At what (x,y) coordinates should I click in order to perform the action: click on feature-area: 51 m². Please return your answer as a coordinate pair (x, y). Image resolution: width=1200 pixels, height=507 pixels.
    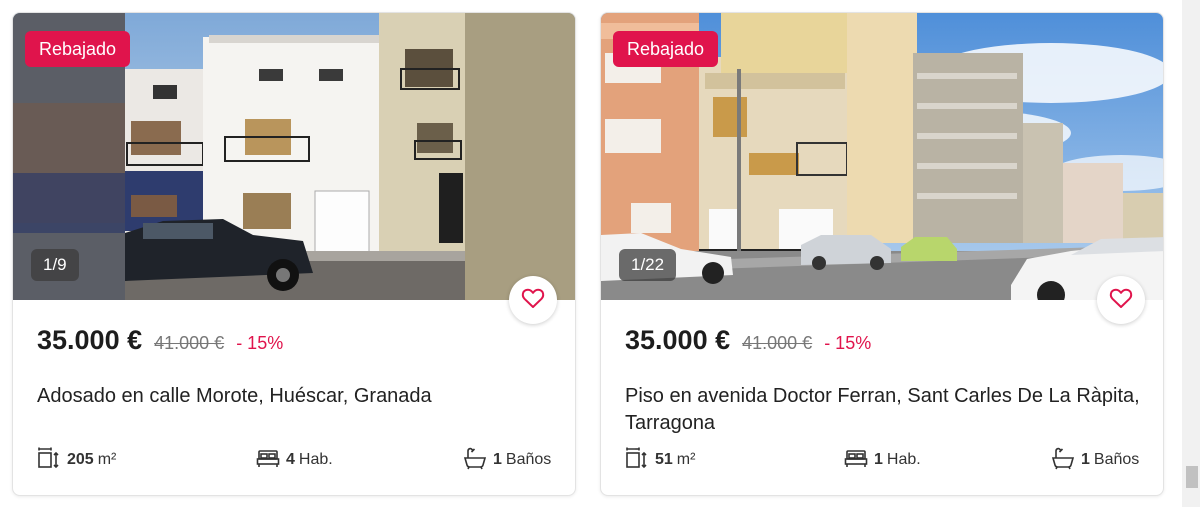
    Looking at the image, I should click on (660, 460).